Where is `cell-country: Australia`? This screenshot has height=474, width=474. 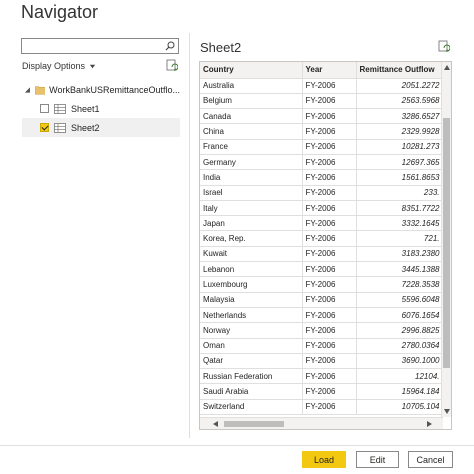 cell-country: Australia is located at coordinates (251, 86).